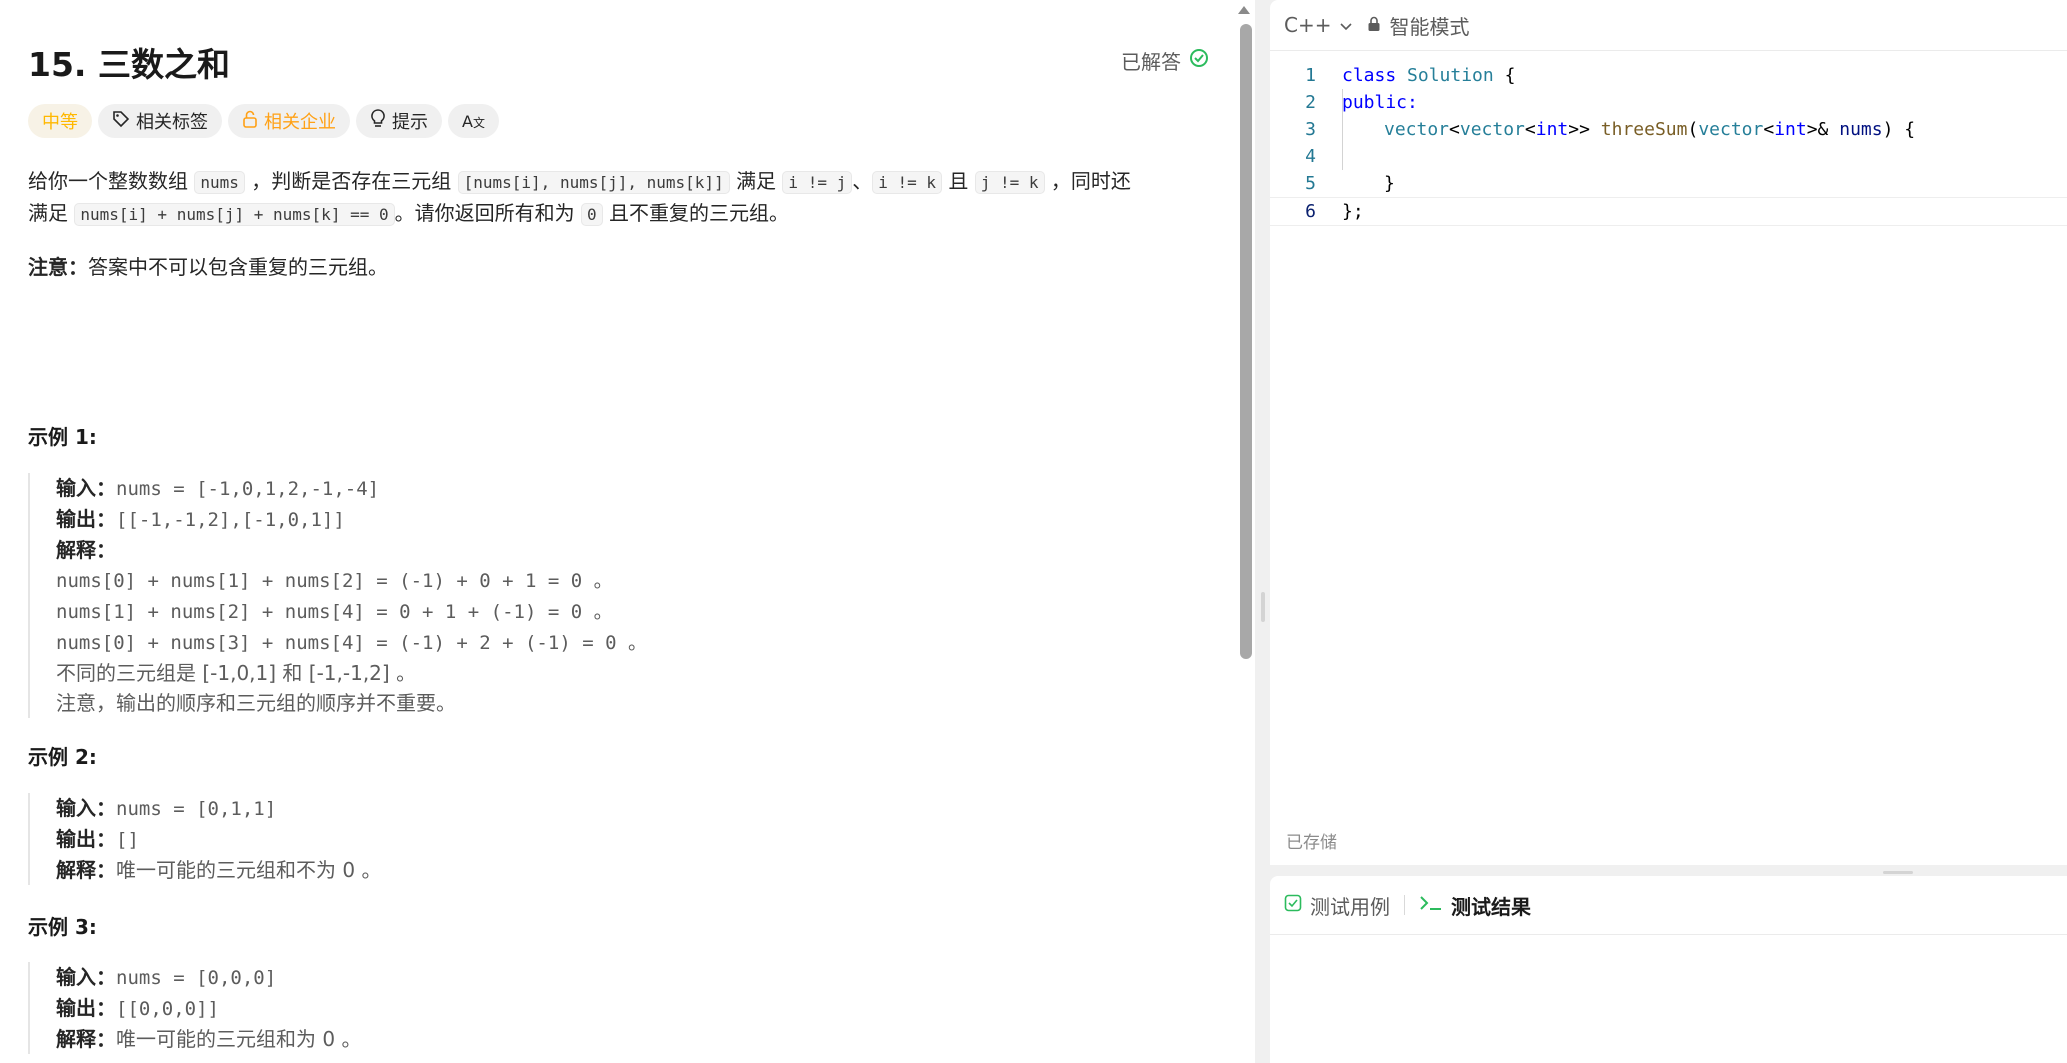 This screenshot has height=1063, width=2067. What do you see at coordinates (196, 978) in the screenshot?
I see `input-value: nums = [0,0,0]` at bounding box center [196, 978].